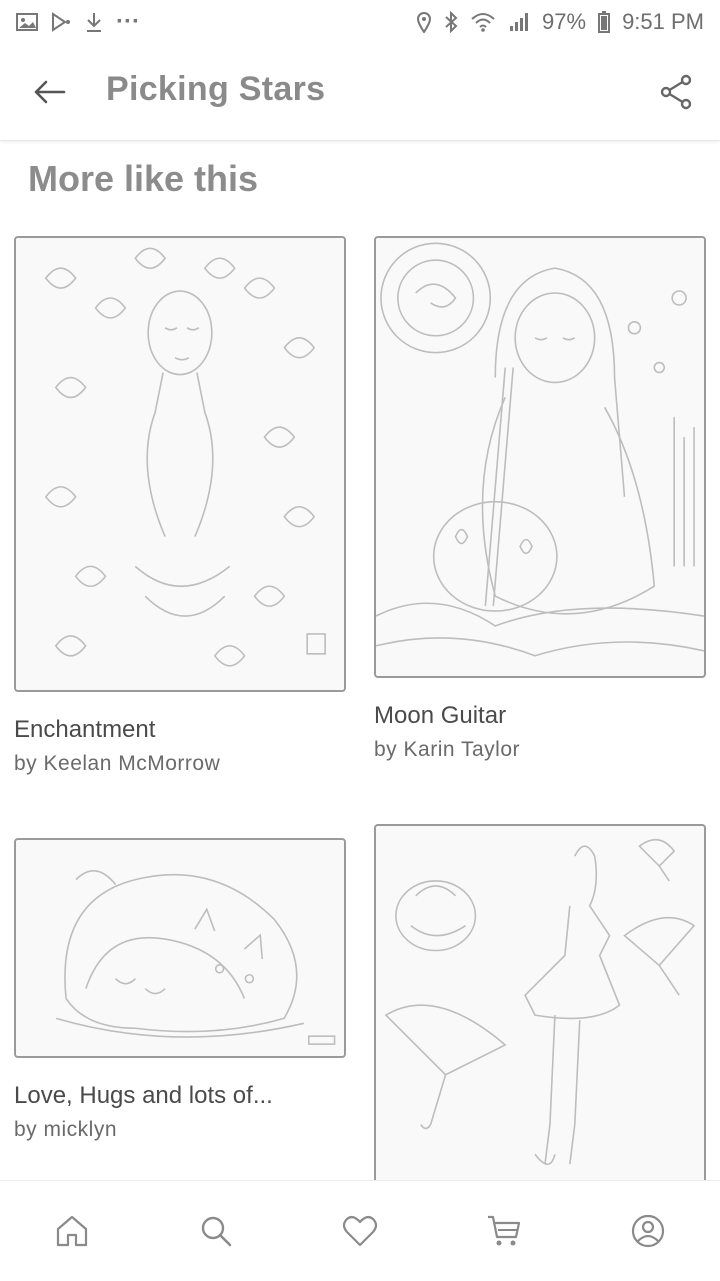  Describe the element at coordinates (66, 1129) in the screenshot. I see `artwork-author: by micklyn` at that location.